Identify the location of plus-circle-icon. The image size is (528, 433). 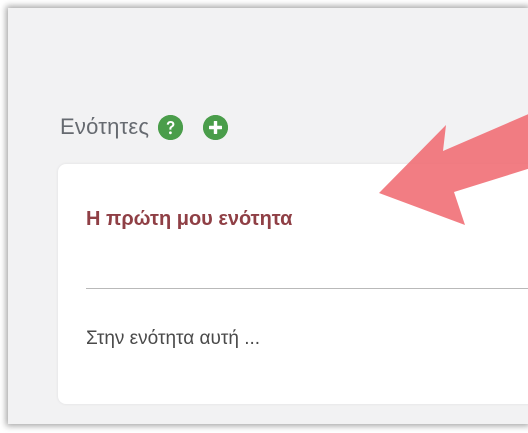
(216, 127).